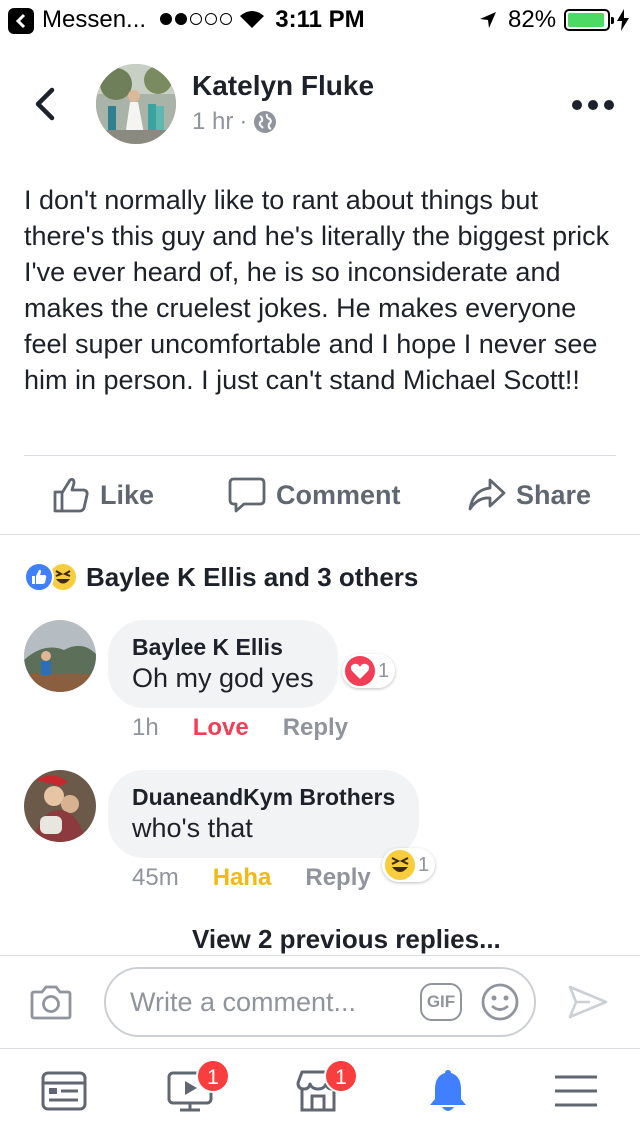 Image resolution: width=640 pixels, height=1136 pixels. I want to click on gif-button: GIF, so click(441, 1002).